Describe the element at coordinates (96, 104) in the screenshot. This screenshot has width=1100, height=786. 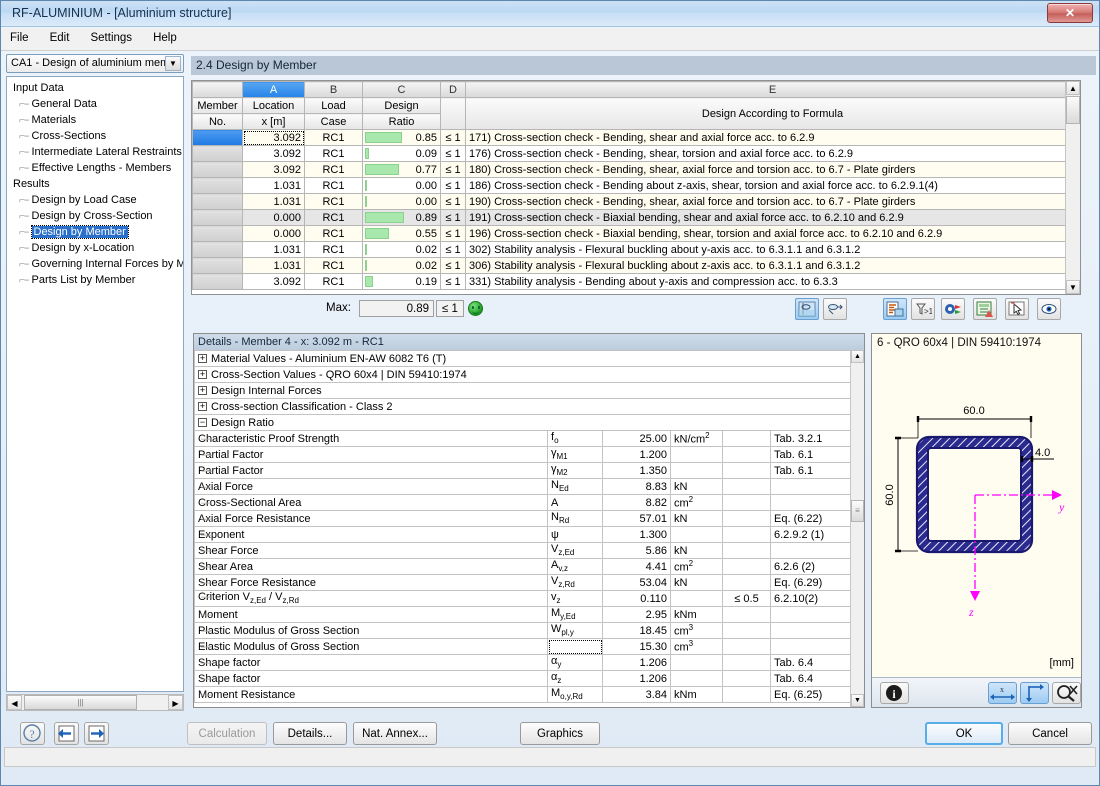
I see `sidebar-item-general-data: ⌐-- General Data` at that location.